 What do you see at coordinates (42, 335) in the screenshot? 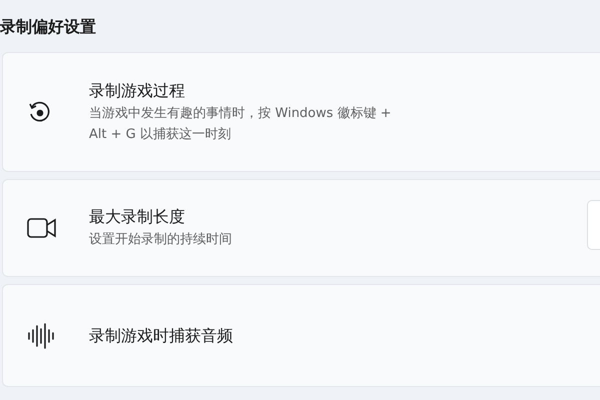
I see `audio-wave-icon` at bounding box center [42, 335].